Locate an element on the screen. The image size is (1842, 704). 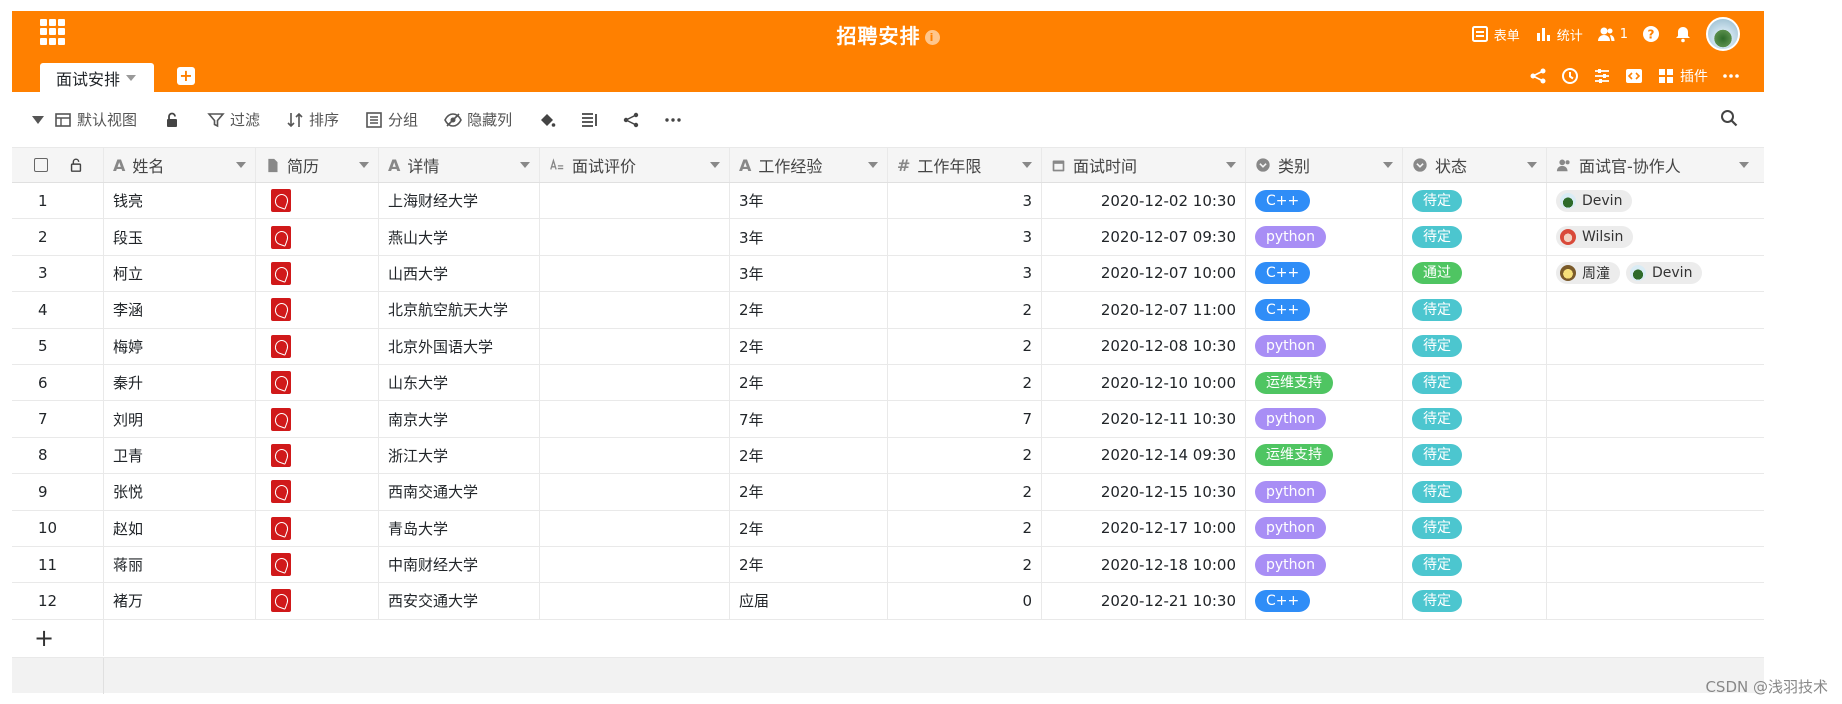
name-cell: 李涵 is located at coordinates (180, 310).